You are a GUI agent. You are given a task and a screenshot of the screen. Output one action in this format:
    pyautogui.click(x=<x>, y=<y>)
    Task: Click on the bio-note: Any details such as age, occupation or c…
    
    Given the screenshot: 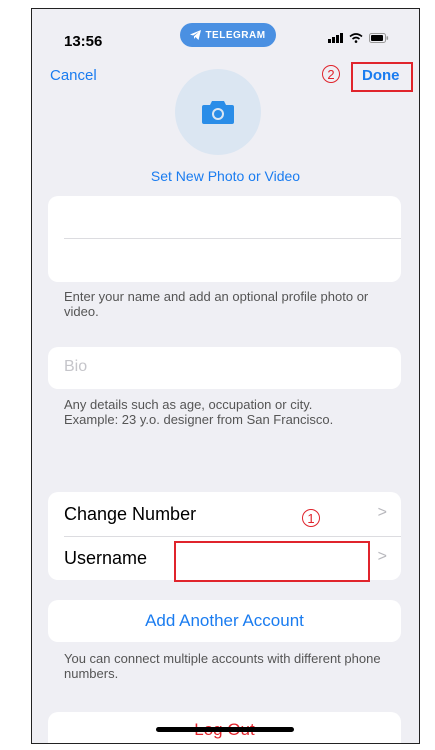 What is the action you would take?
    pyautogui.click(x=224, y=412)
    